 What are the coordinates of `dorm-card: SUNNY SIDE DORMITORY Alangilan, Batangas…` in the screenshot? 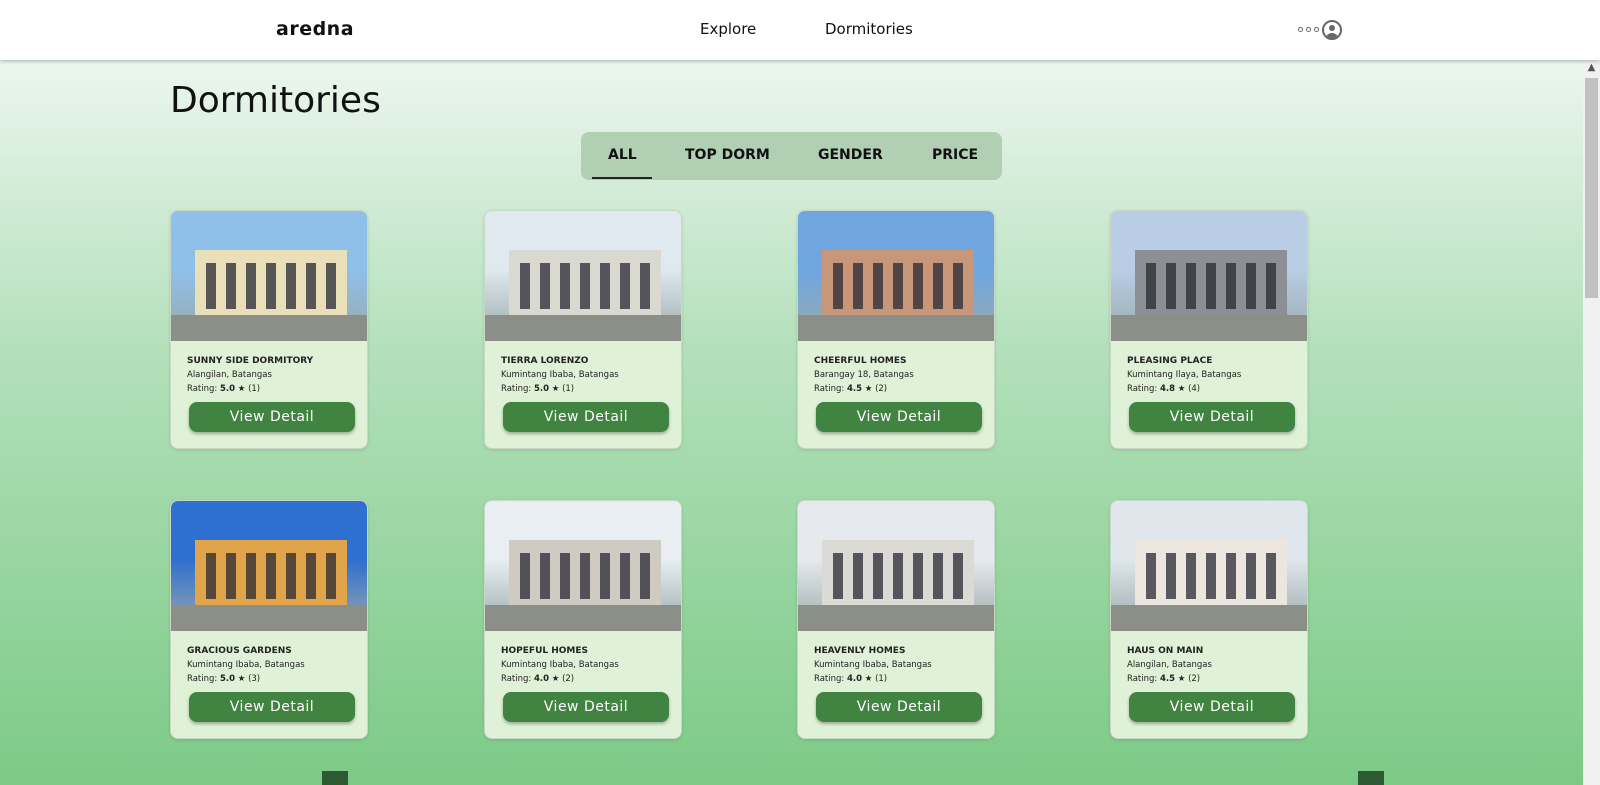 It's located at (269, 329).